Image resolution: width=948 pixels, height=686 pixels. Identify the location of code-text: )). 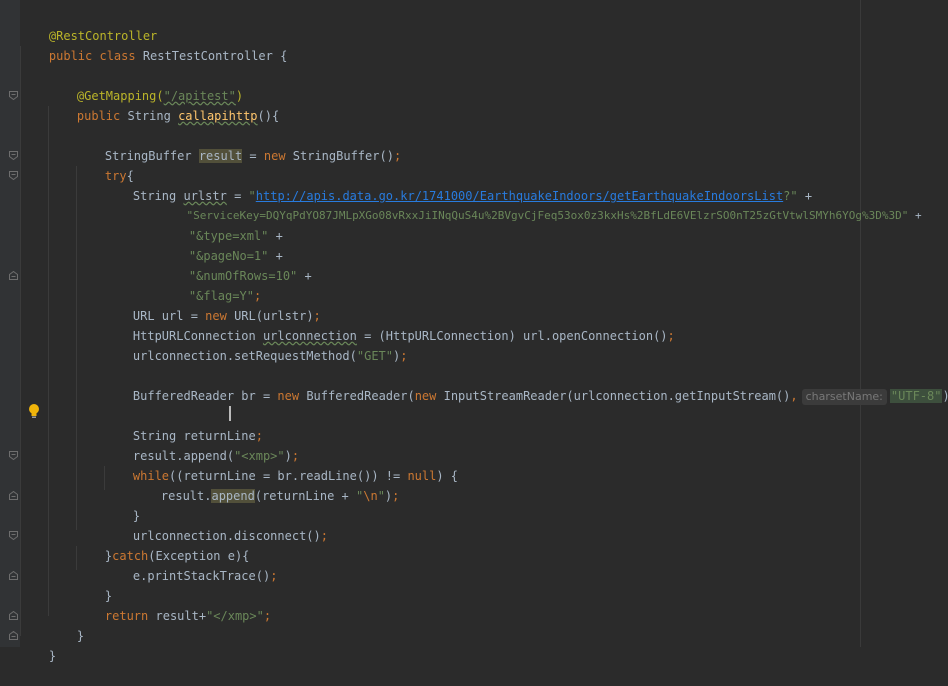
(945, 396).